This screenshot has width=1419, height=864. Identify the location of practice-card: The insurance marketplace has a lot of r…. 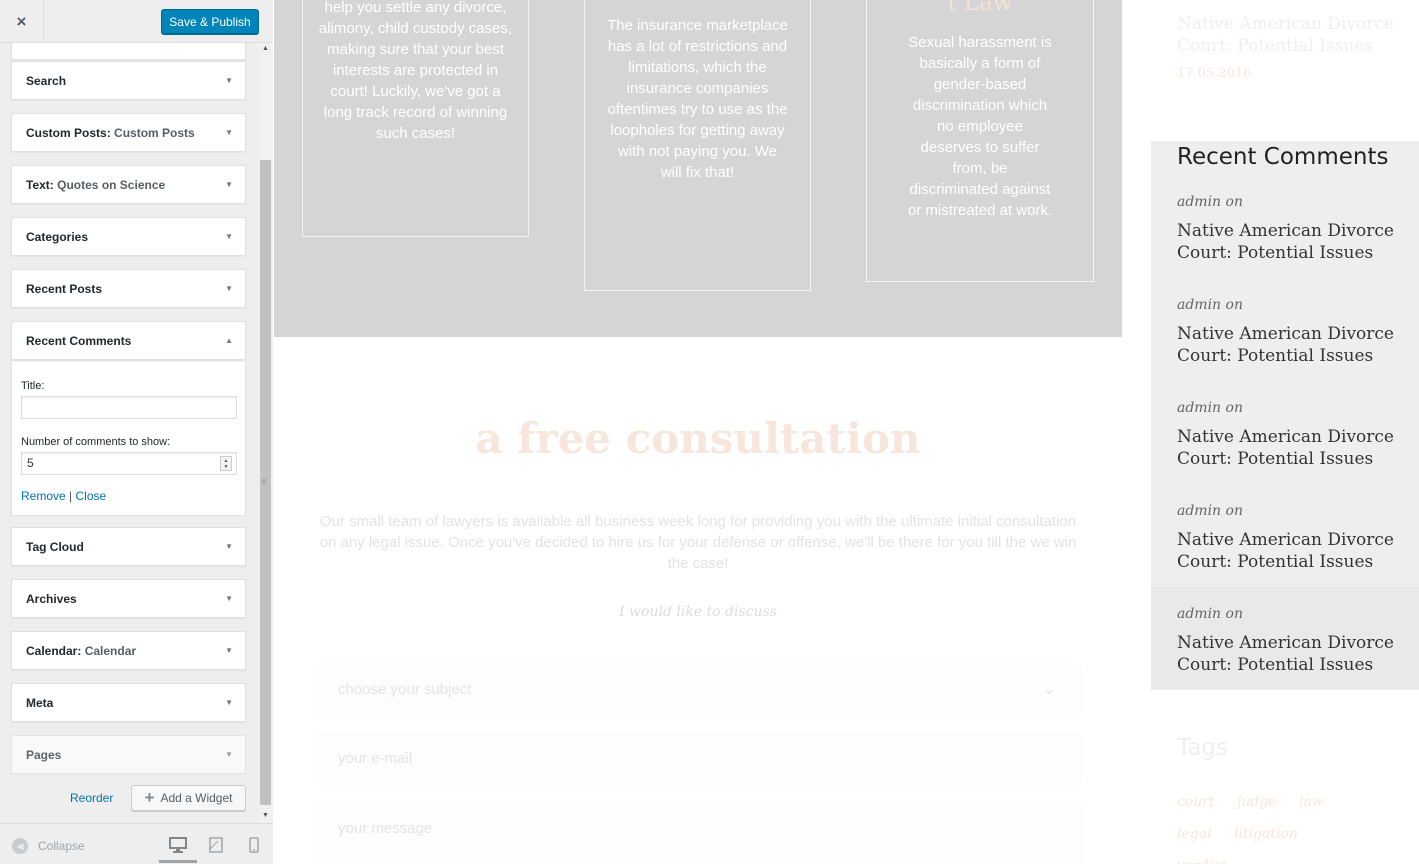
(697, 145).